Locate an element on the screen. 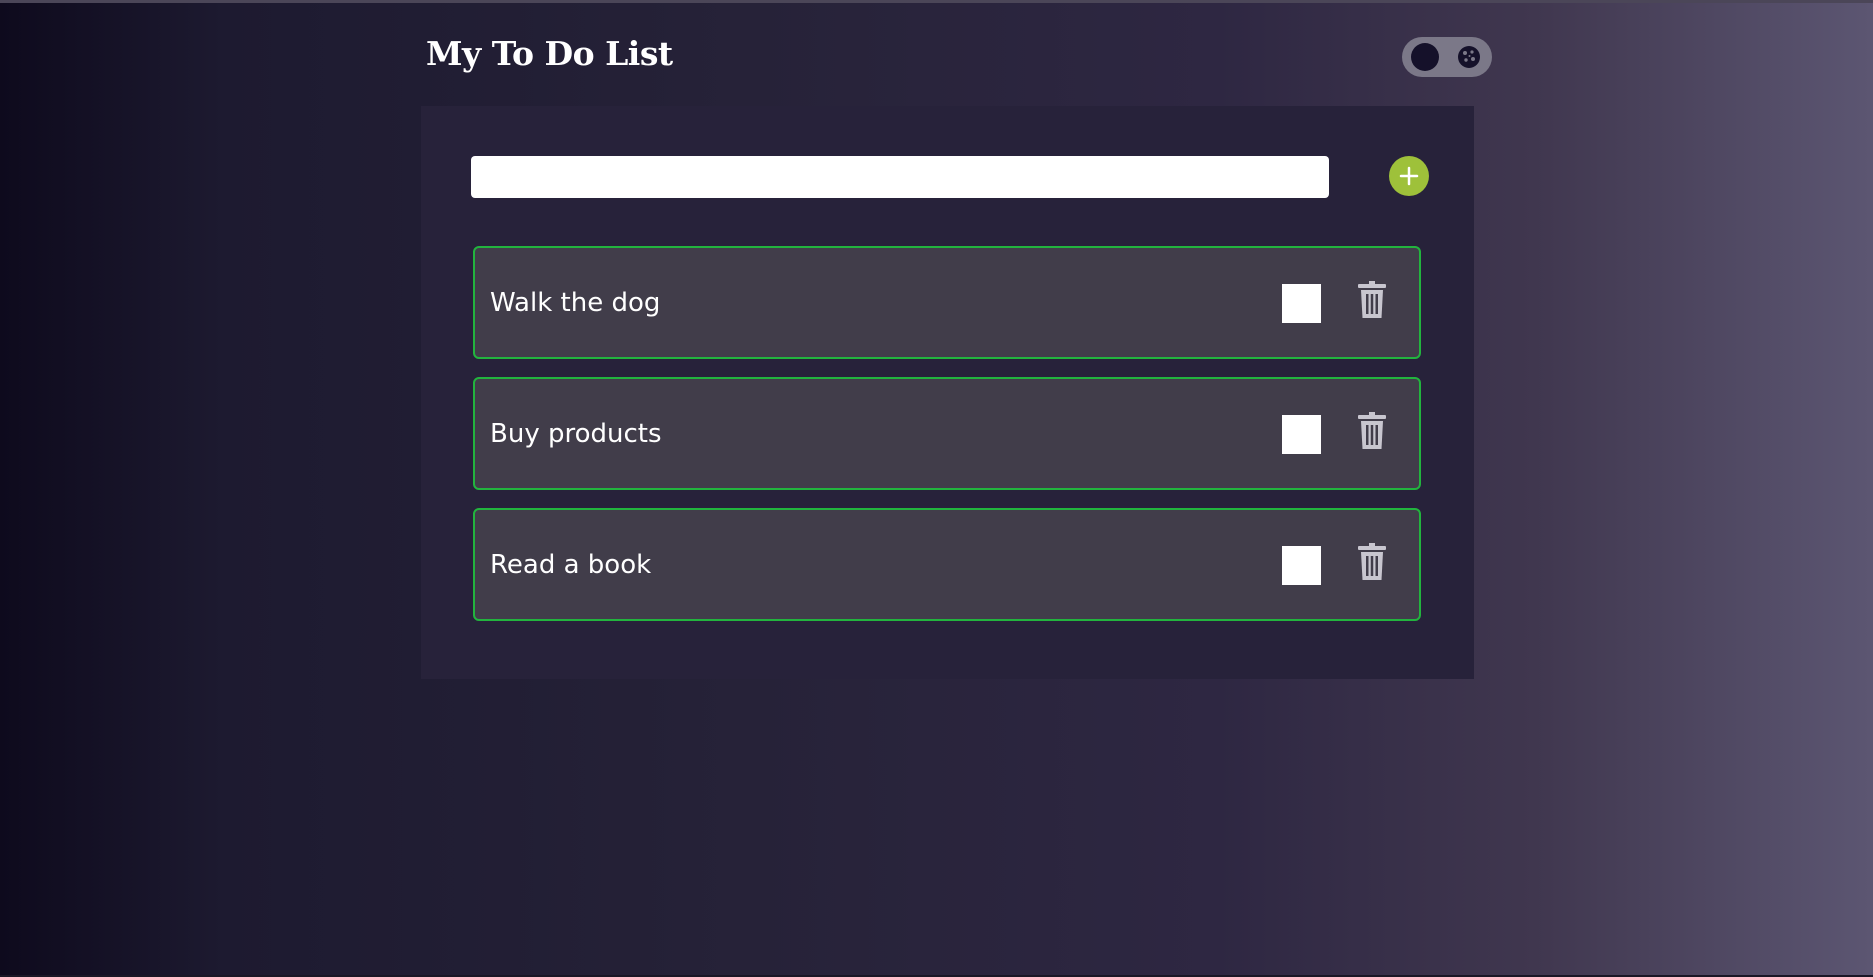  task-label: Read a book is located at coordinates (571, 564).